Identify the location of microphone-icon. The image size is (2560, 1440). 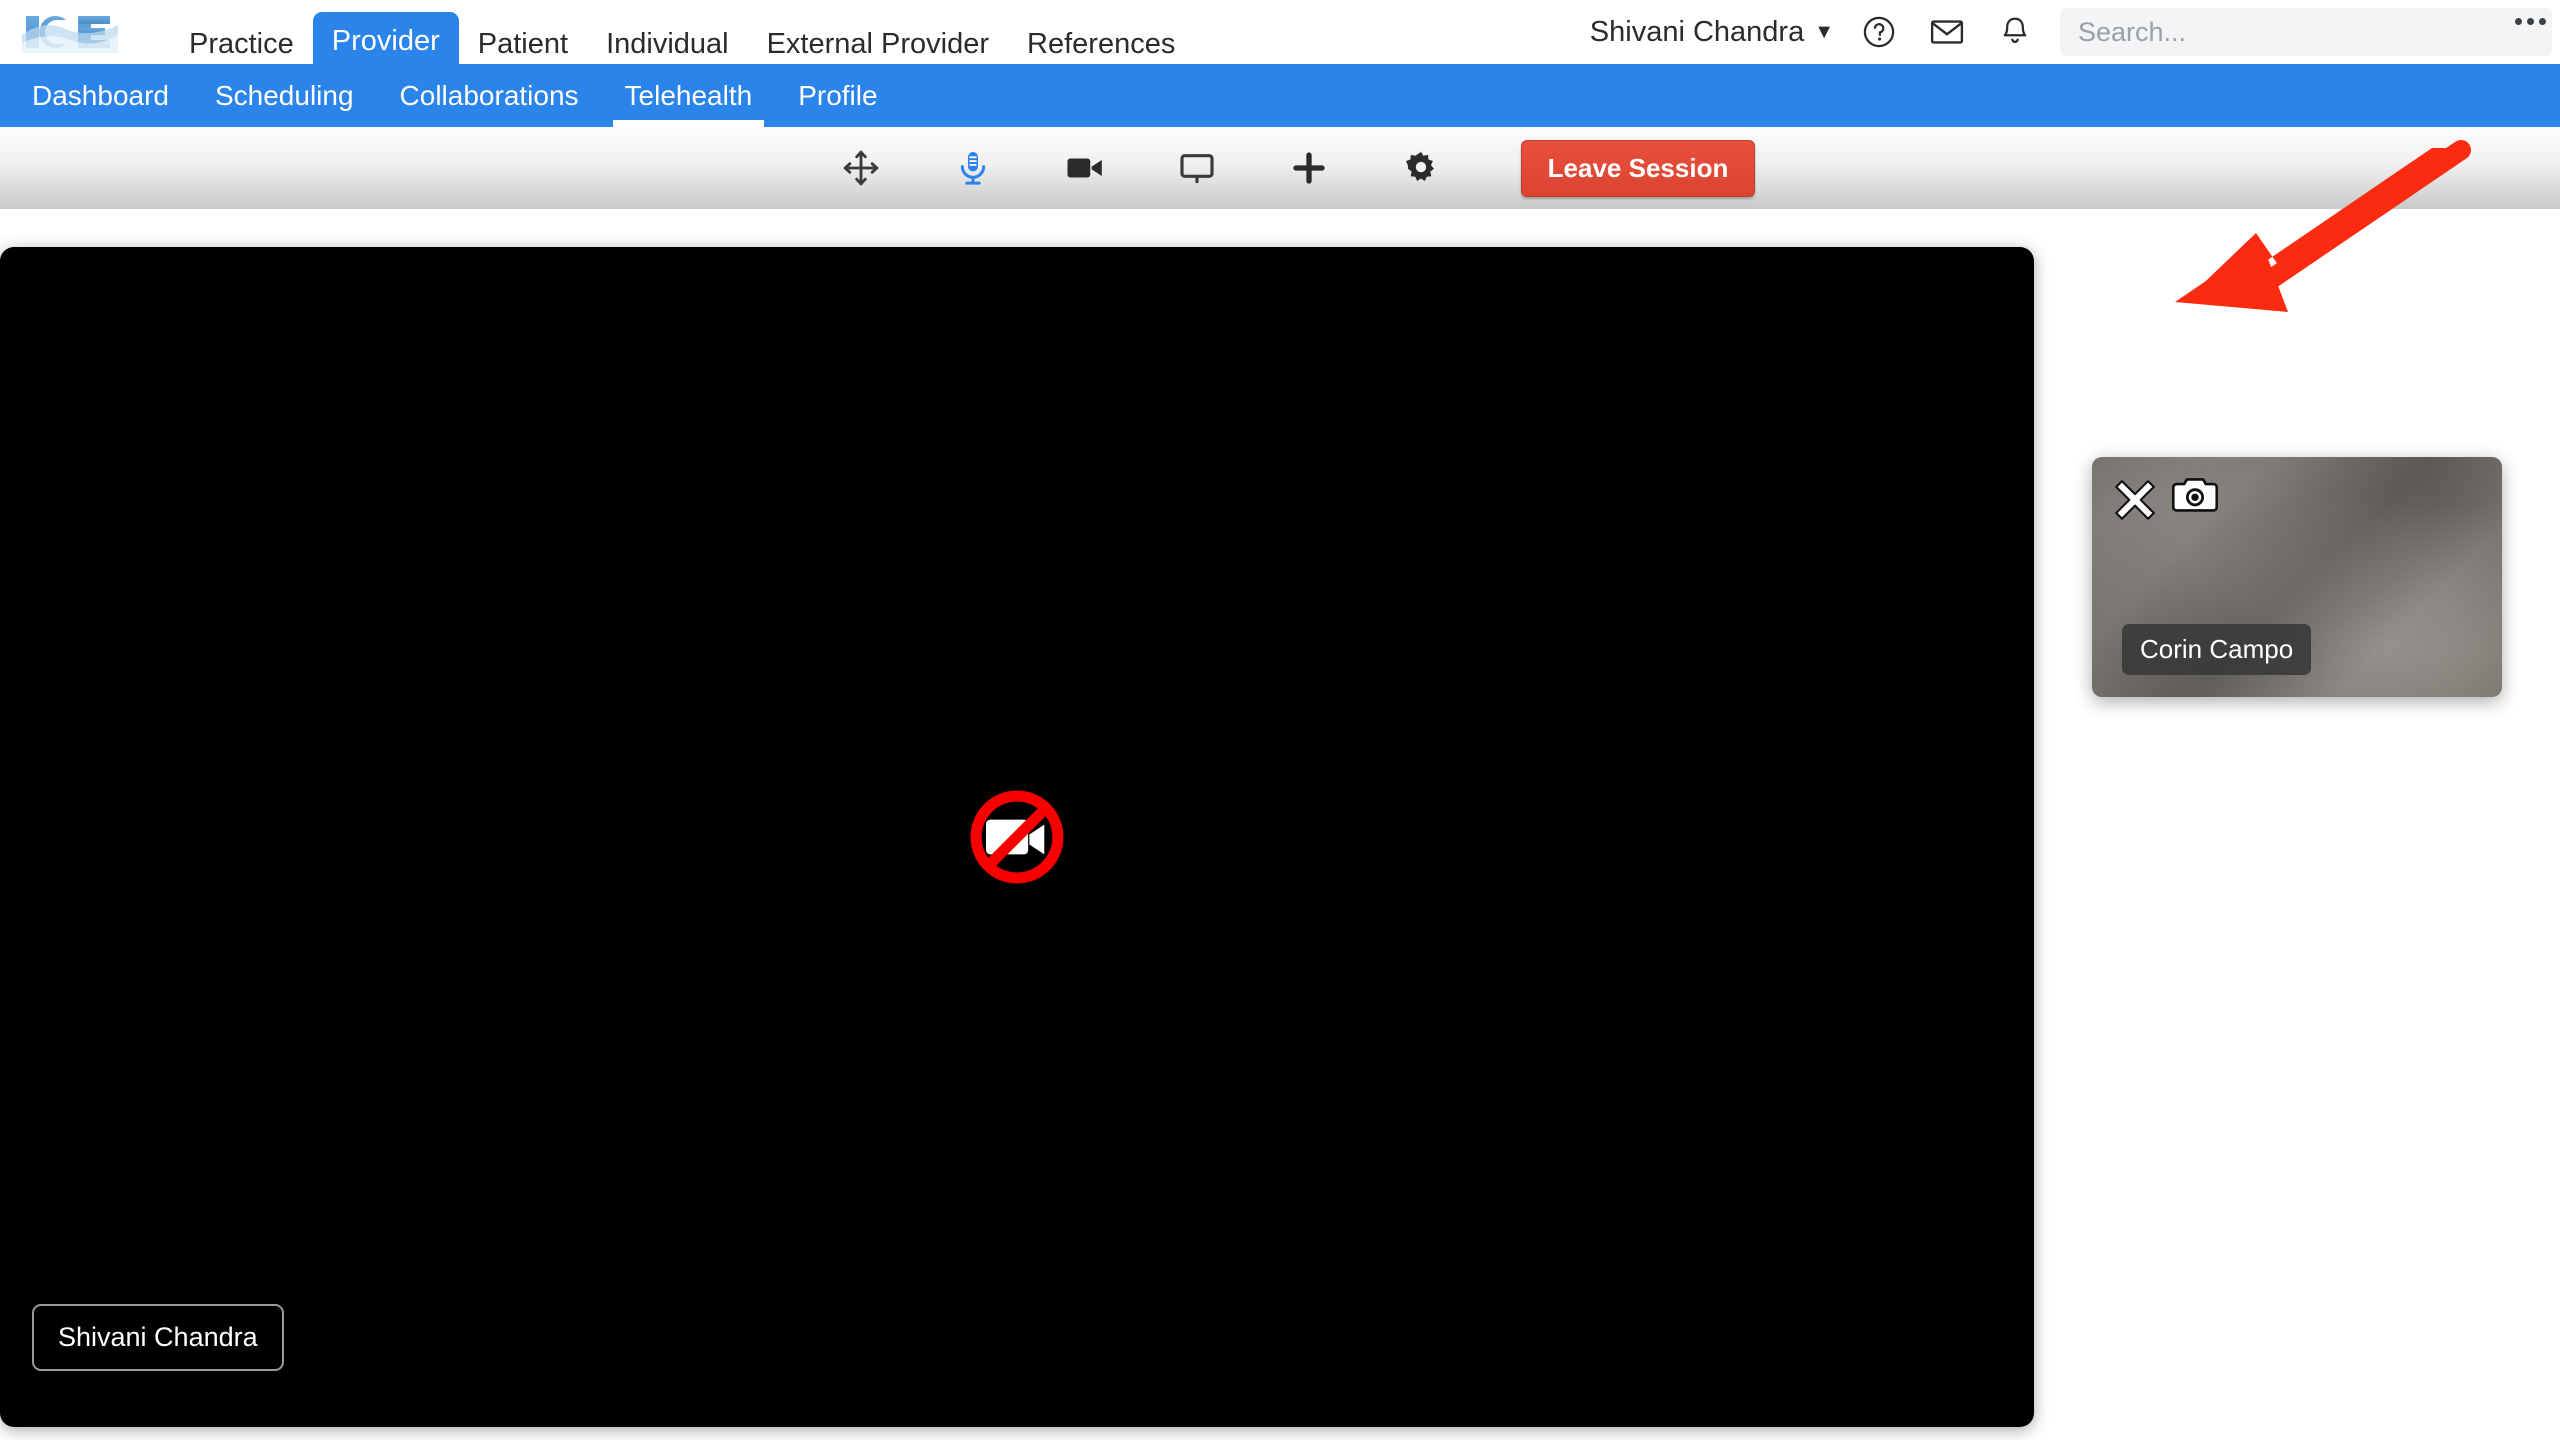
(973, 168).